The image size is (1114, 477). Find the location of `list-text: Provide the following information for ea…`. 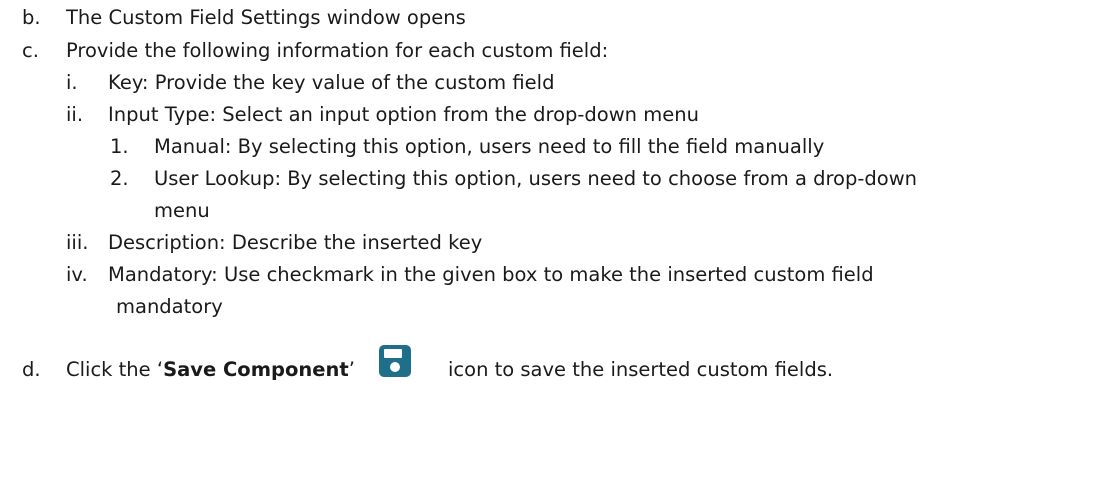

list-text: Provide the following information for ea… is located at coordinates (337, 50).